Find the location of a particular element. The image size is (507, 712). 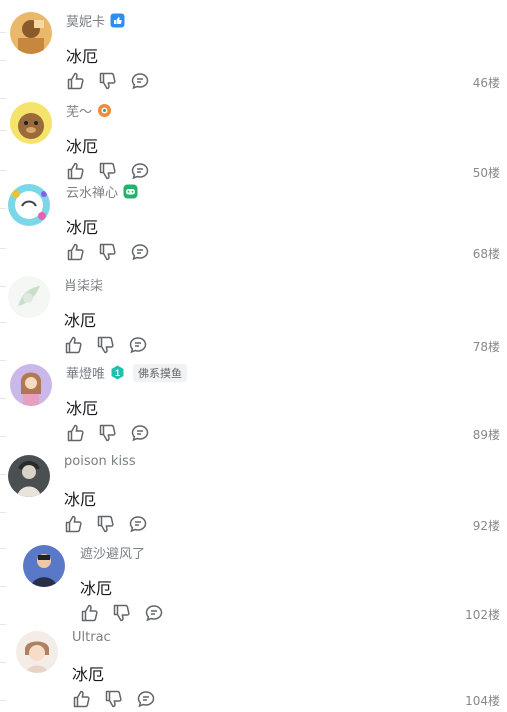

username-row: Ultrac is located at coordinates (91, 637).